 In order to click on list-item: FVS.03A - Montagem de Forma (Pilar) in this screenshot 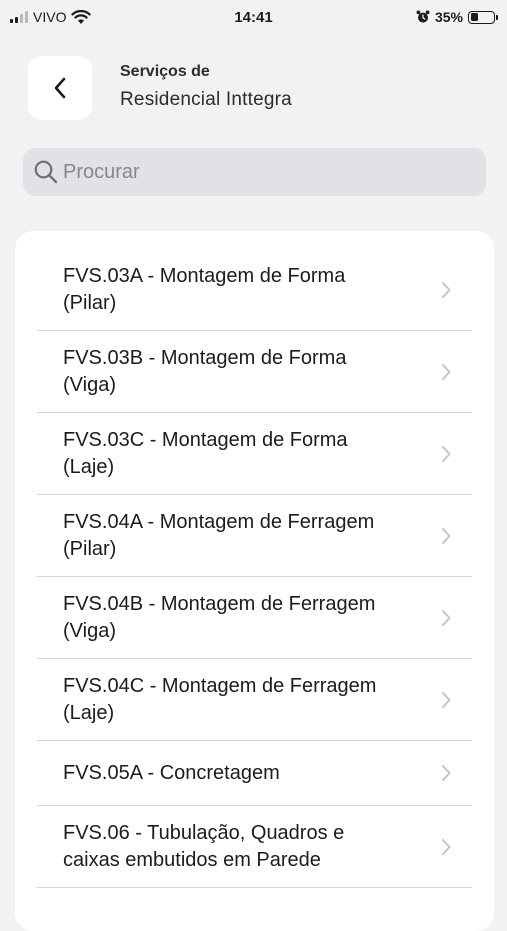, I will do `click(254, 290)`.